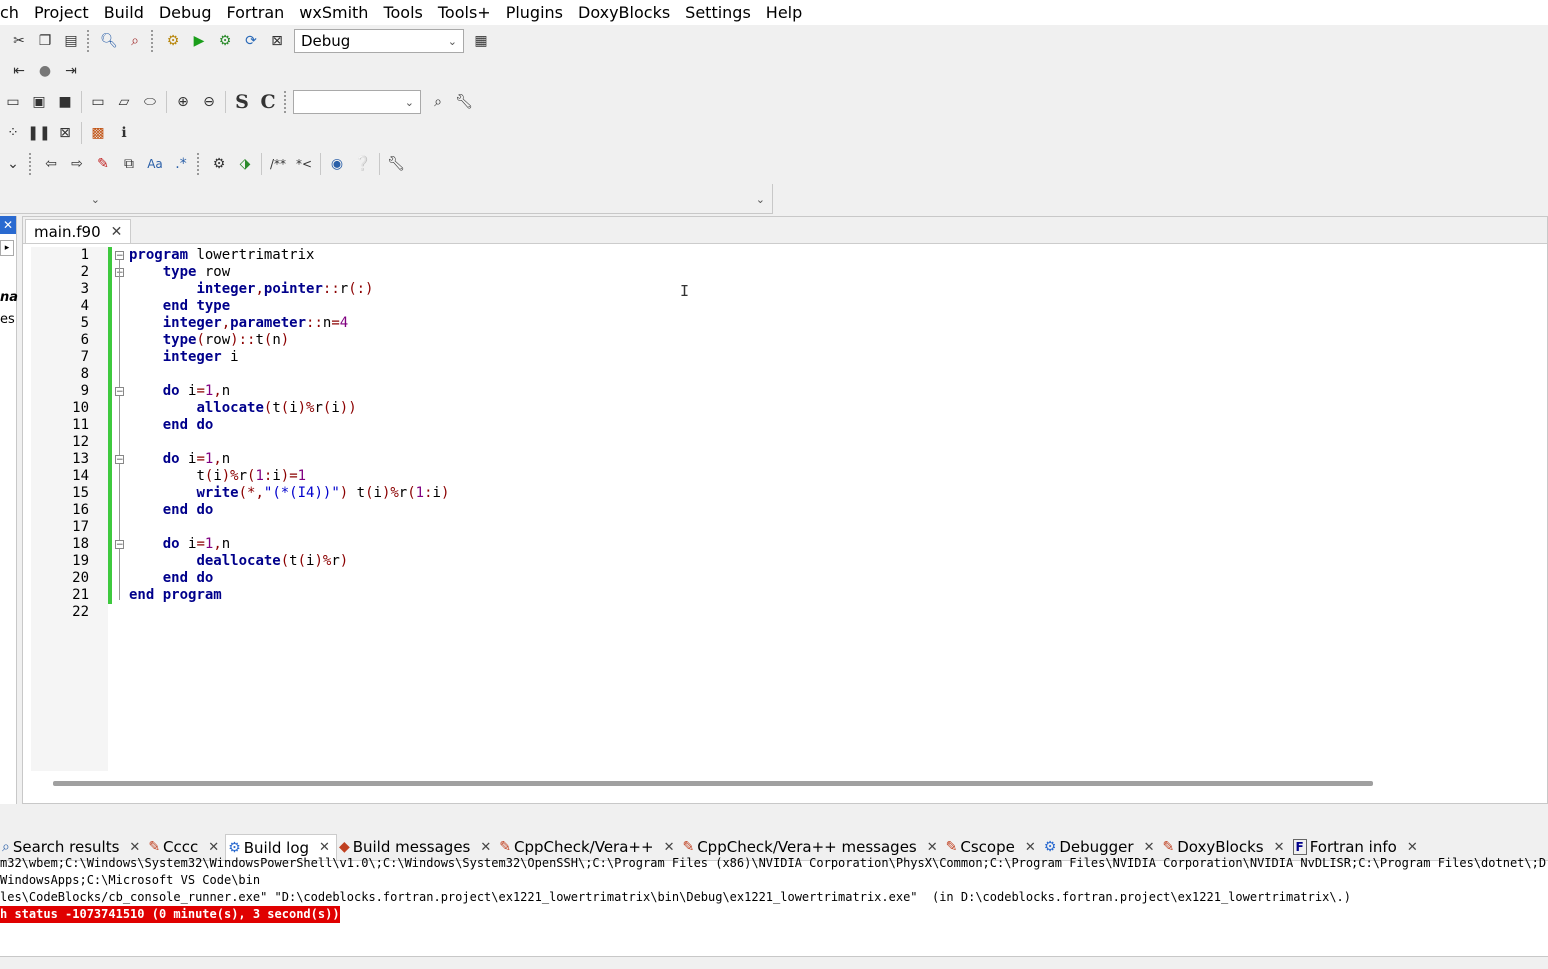 The height and width of the screenshot is (969, 1548). What do you see at coordinates (71, 71) in the screenshot?
I see `next-bookmark-icon: ⇥` at bounding box center [71, 71].